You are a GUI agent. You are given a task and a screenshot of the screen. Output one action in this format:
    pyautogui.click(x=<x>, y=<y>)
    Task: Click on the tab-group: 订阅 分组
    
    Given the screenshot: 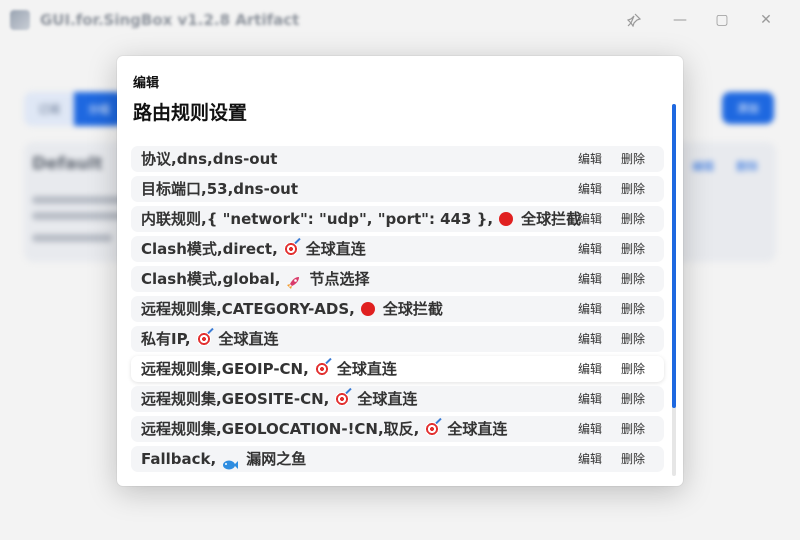 What is the action you would take?
    pyautogui.click(x=74, y=109)
    